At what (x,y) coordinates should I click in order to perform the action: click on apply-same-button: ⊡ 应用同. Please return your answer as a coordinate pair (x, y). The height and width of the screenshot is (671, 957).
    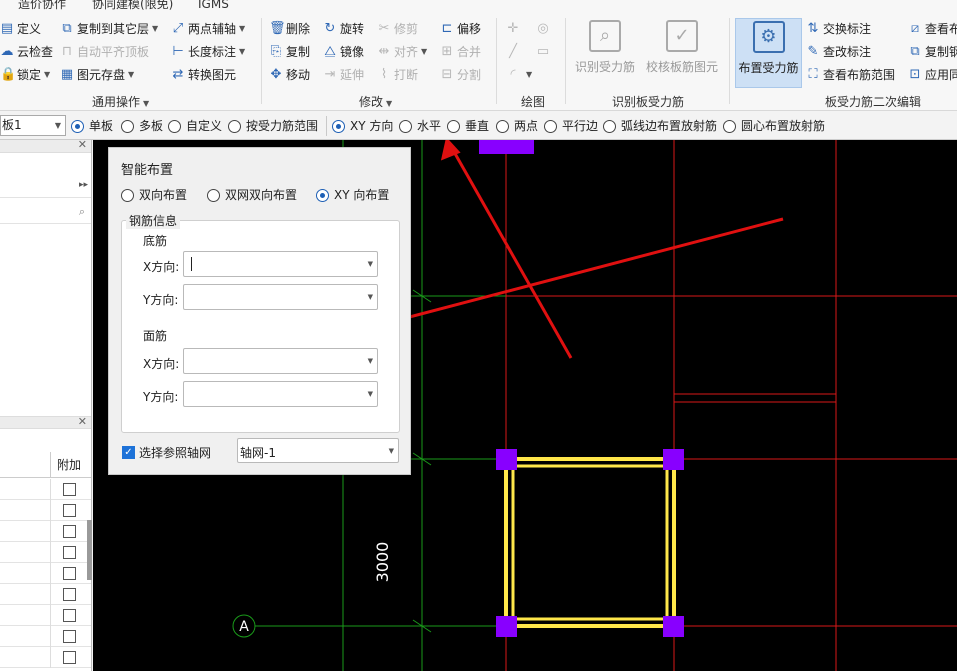
    Looking at the image, I should click on (932, 75).